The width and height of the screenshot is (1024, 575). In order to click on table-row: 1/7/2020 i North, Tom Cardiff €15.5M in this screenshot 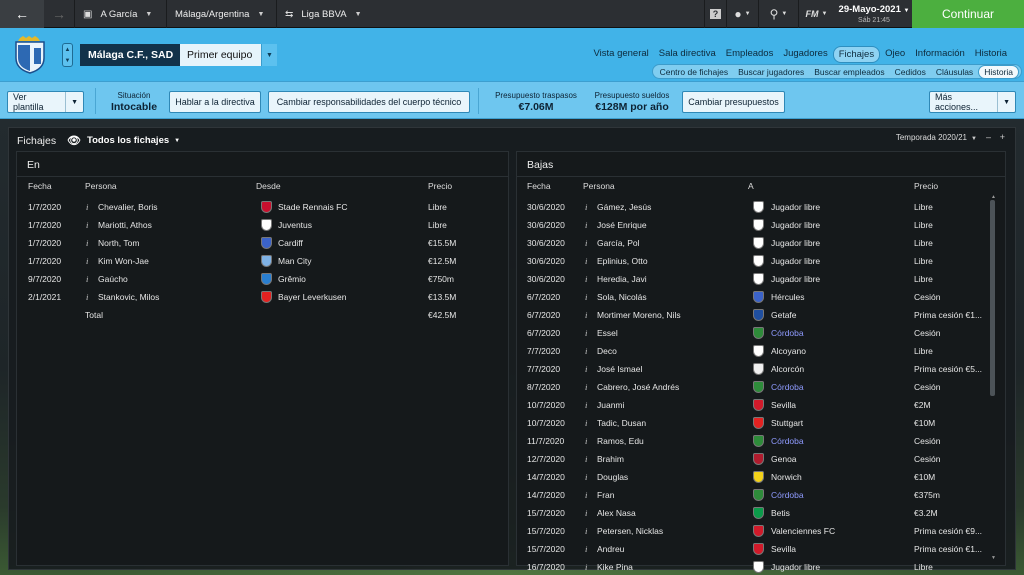, I will do `click(263, 244)`.